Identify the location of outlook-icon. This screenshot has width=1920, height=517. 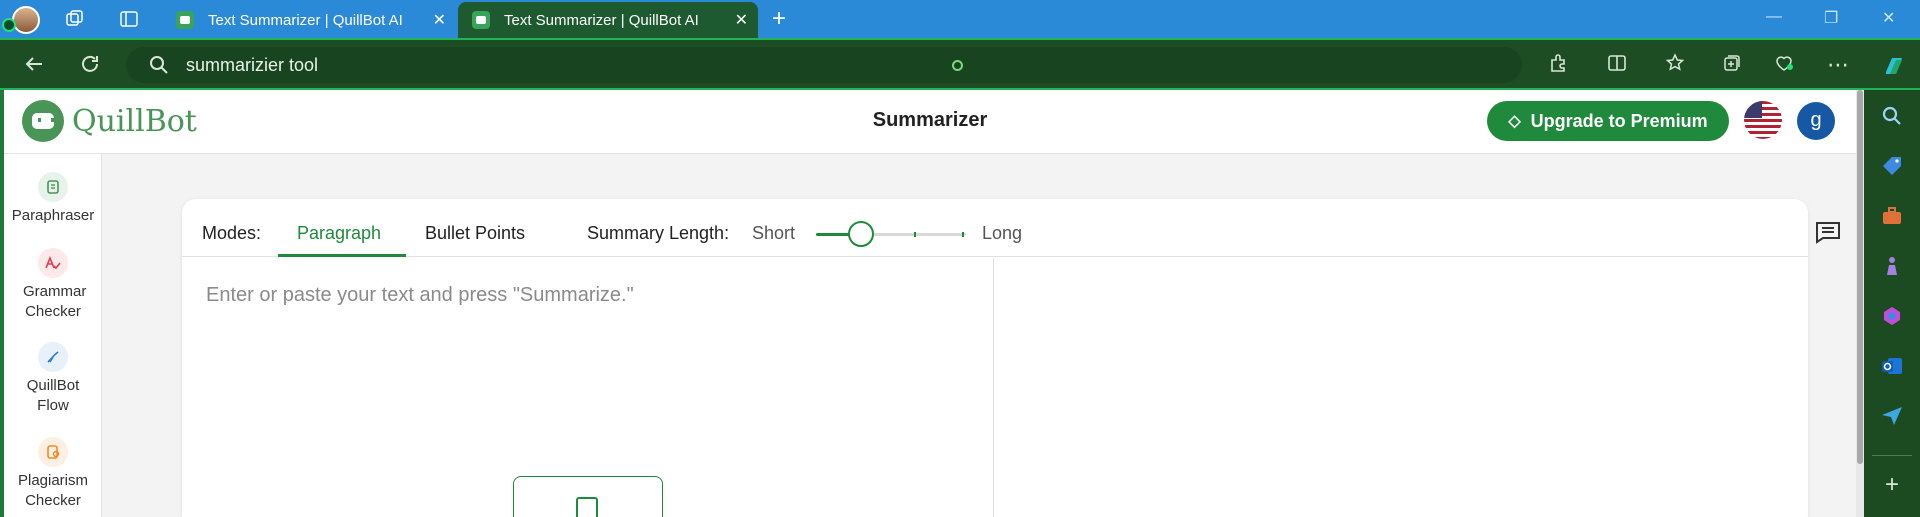
(1892, 366).